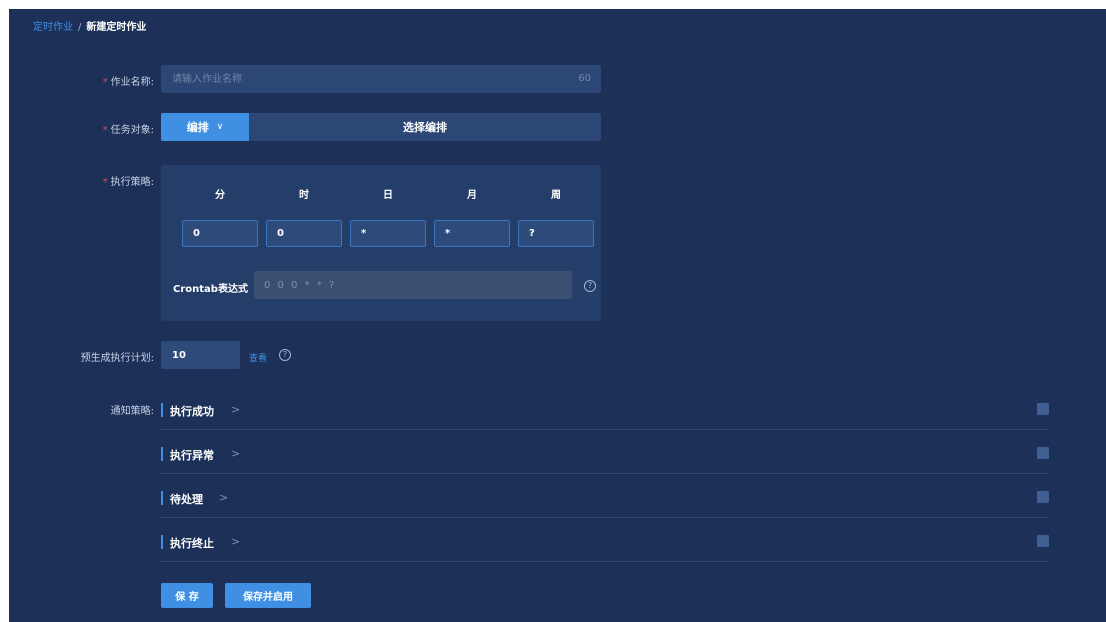 This screenshot has height=622, width=1106. Describe the element at coordinates (304, 195) in the screenshot. I see `cron-header-hour: 时` at that location.